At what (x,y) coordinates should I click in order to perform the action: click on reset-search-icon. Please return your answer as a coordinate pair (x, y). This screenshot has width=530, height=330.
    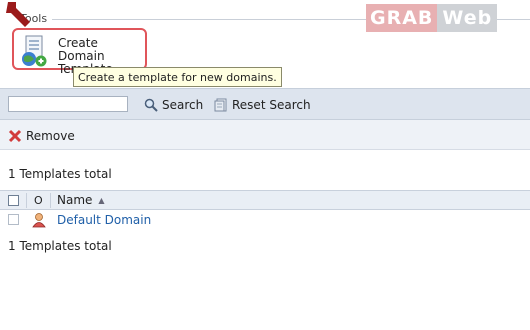
    Looking at the image, I should click on (220, 104).